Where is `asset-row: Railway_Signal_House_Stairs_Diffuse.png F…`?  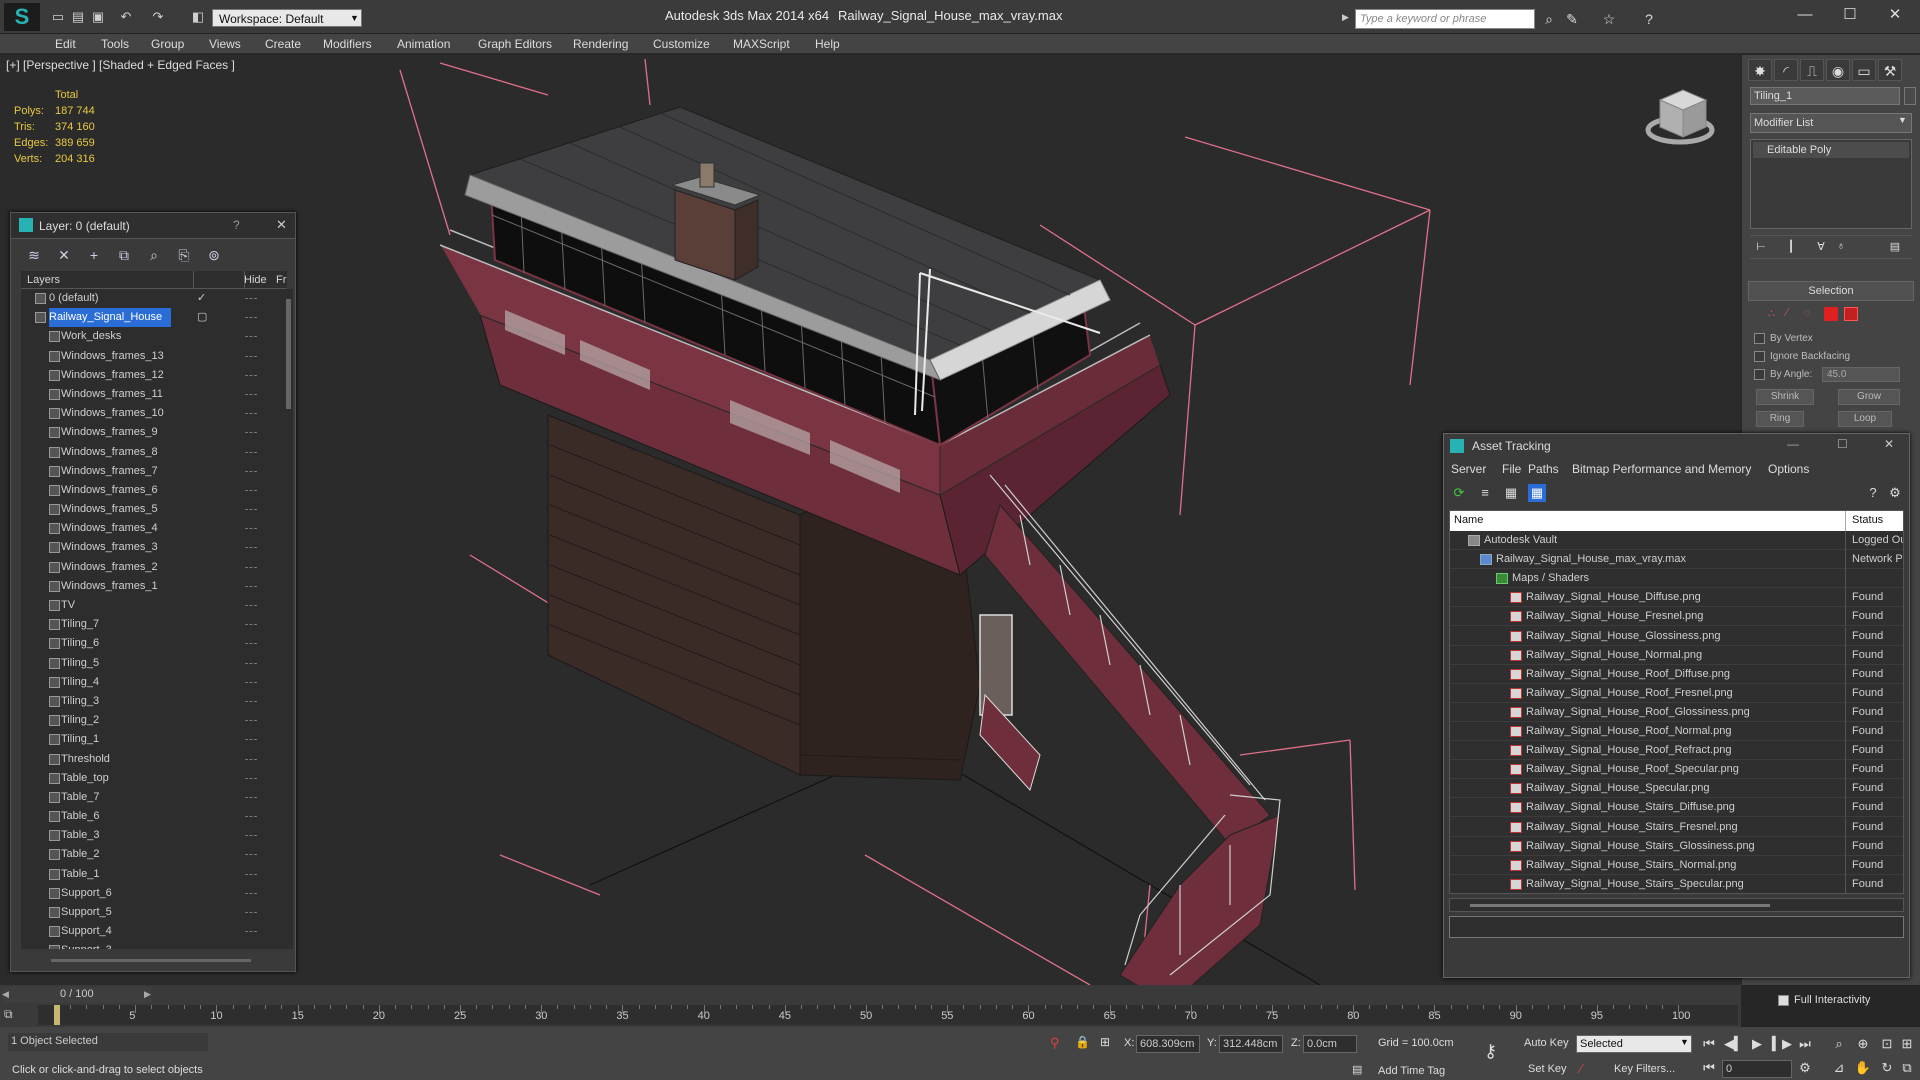
asset-row: Railway_Signal_House_Stairs_Diffuse.png F… is located at coordinates (1676, 808).